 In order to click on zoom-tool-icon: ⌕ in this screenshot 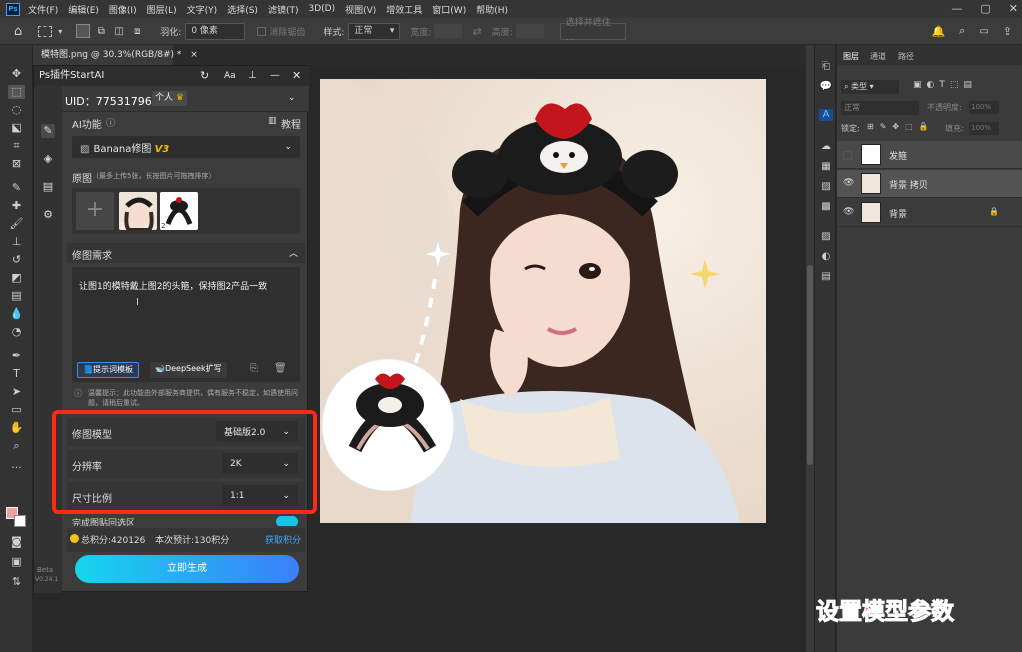, I will do `click(16, 446)`.